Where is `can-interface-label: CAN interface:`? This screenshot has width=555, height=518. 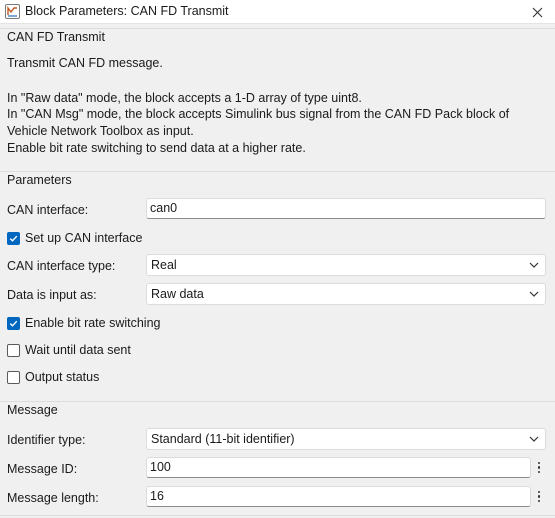
can-interface-label: CAN interface: is located at coordinates (48, 210).